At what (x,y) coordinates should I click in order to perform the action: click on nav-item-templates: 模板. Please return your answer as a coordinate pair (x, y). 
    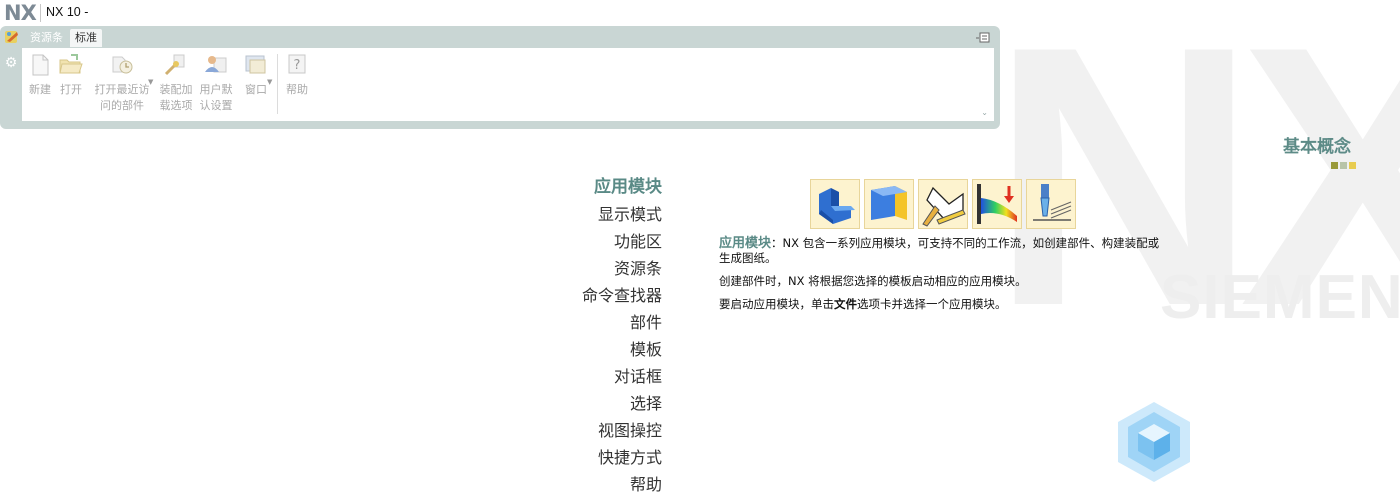
    Looking at the image, I should click on (601, 349).